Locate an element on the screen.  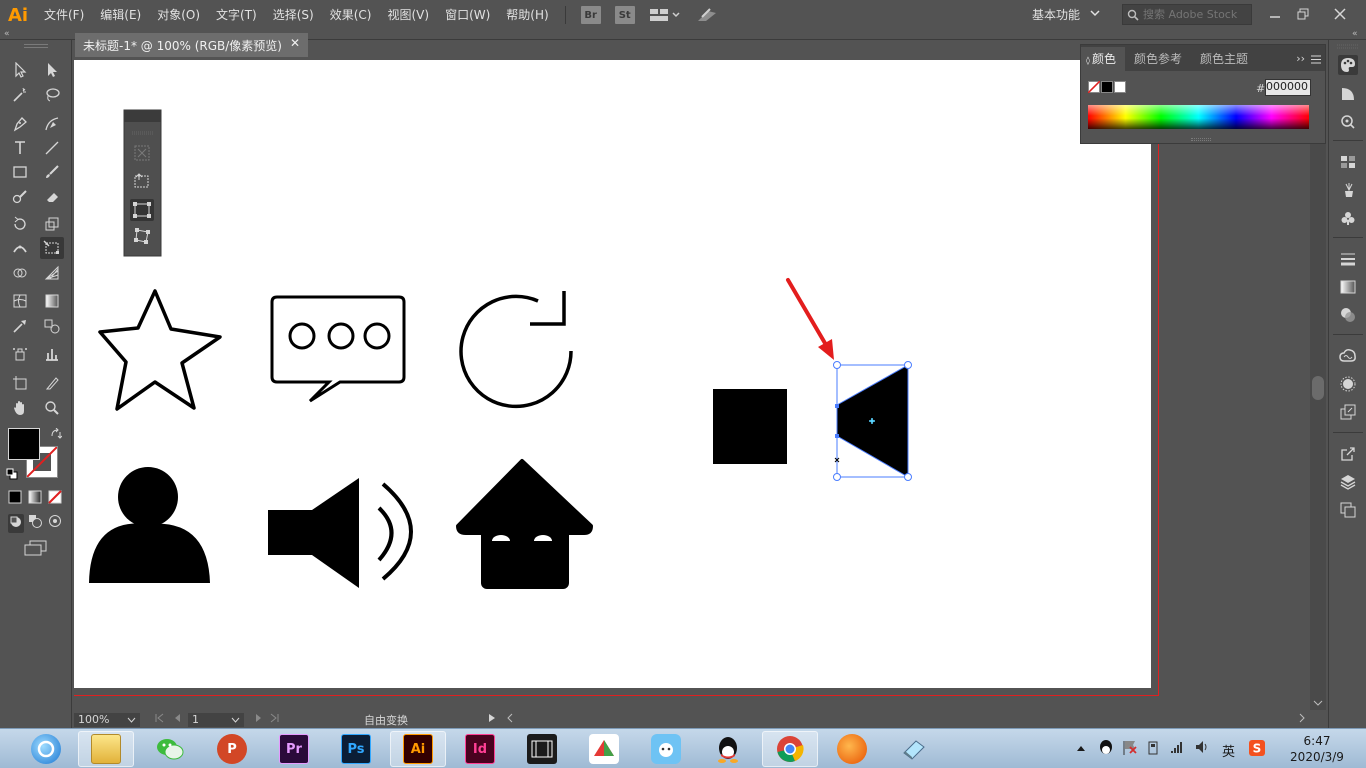
panel-expand-icon: ›› is located at coordinates (1300, 59).